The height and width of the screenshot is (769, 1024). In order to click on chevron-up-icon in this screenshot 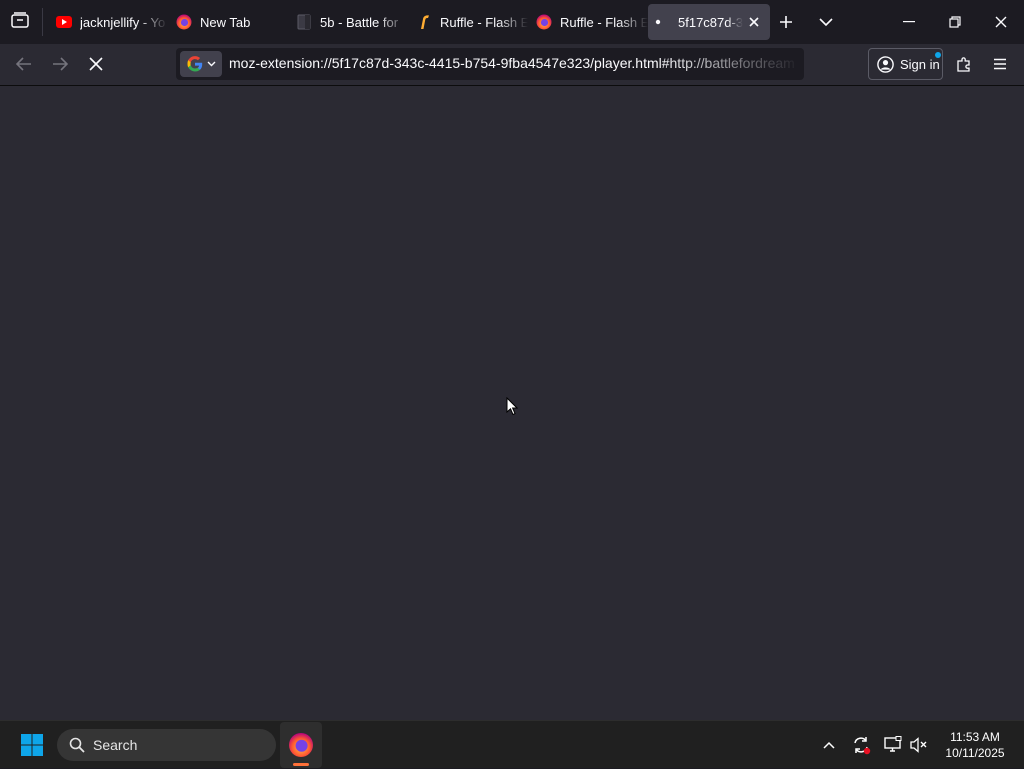, I will do `click(829, 745)`.